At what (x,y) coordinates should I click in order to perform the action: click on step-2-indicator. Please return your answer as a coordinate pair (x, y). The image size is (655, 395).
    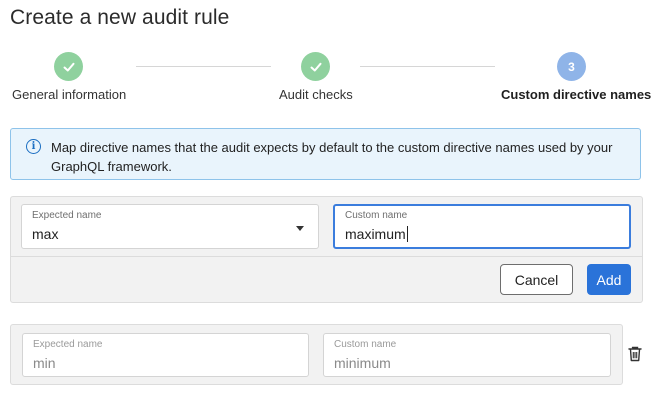
    Looking at the image, I should click on (315, 66).